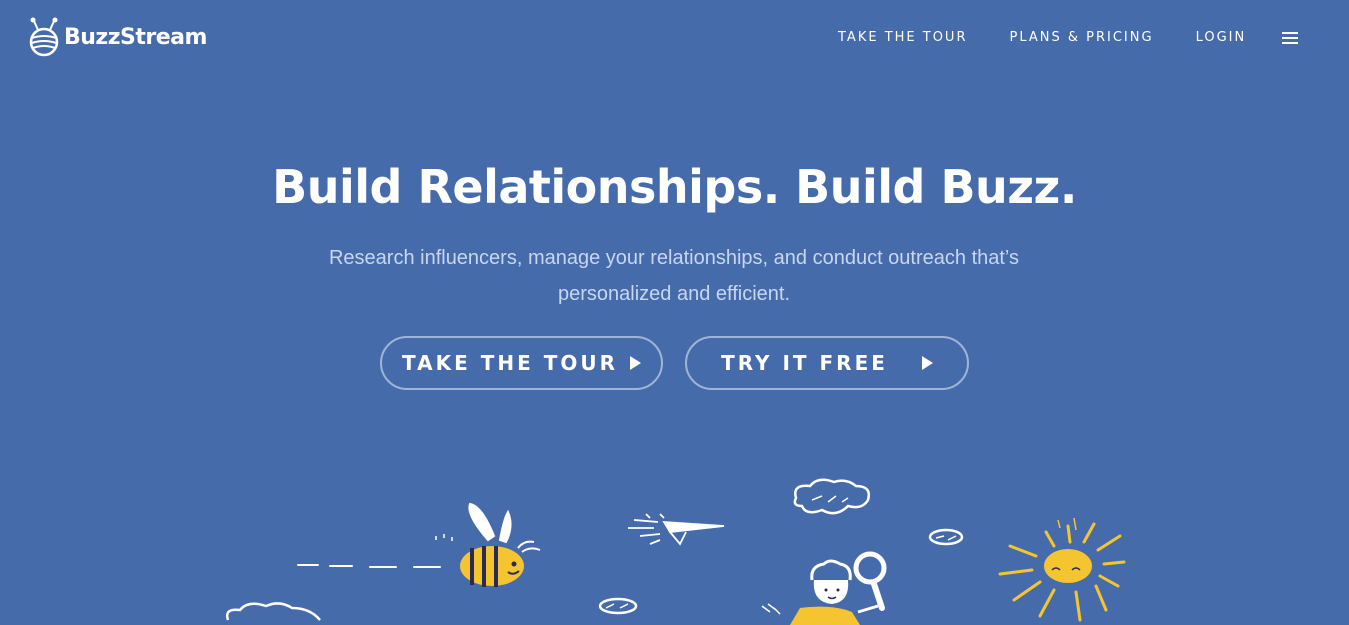 The width and height of the screenshot is (1349, 625). What do you see at coordinates (676, 529) in the screenshot?
I see `paper-plane-icon` at bounding box center [676, 529].